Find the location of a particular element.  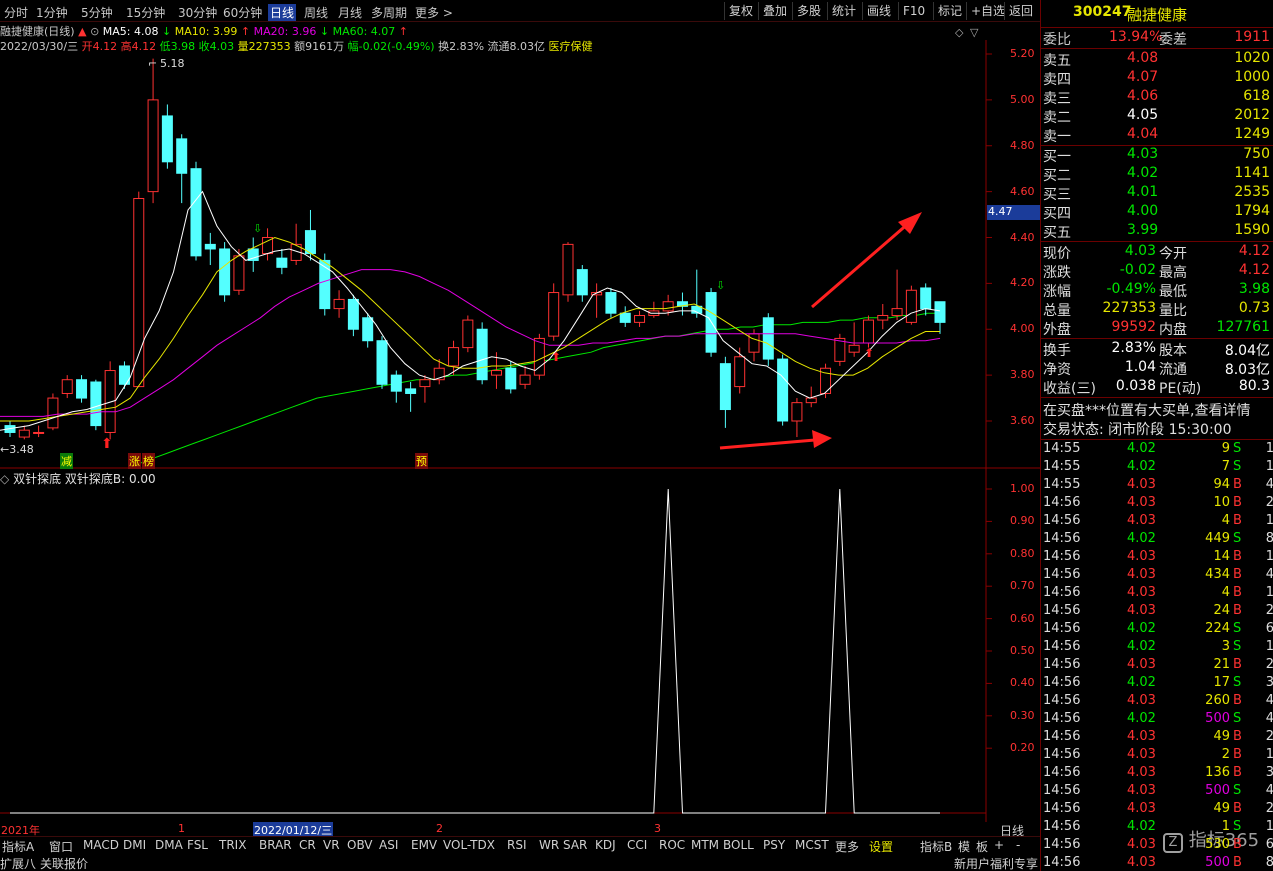

indicator-tab: 更多 is located at coordinates (847, 846).